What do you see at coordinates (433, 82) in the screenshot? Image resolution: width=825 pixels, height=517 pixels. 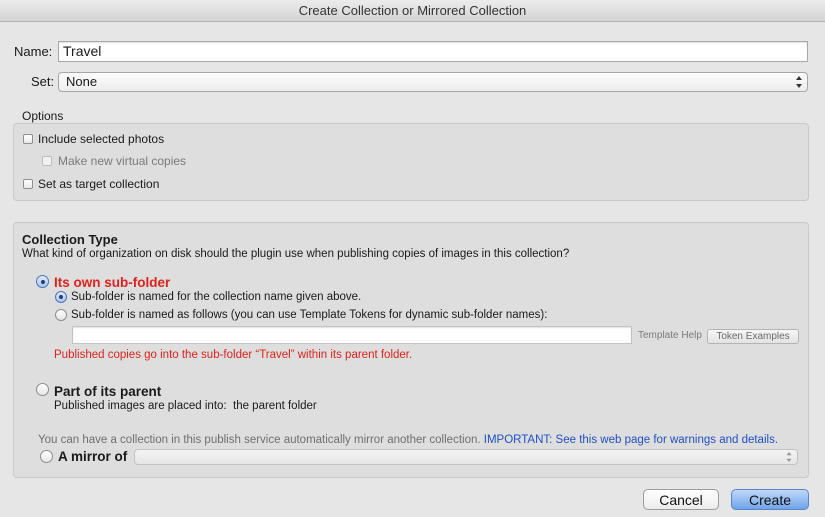 I see `set-select: None` at bounding box center [433, 82].